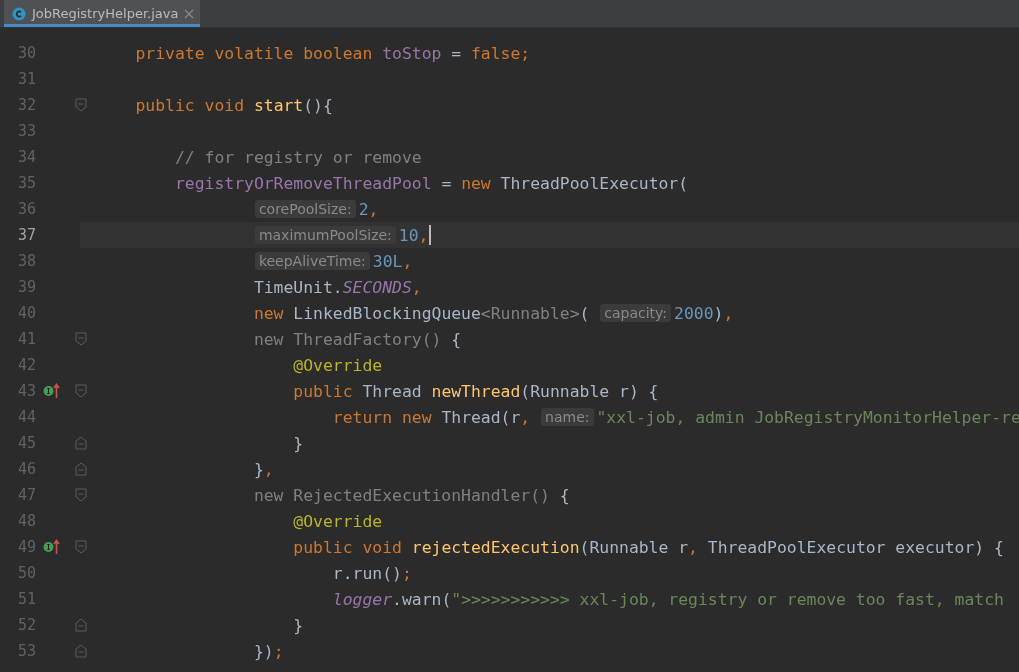 The image size is (1019, 672). Describe the element at coordinates (189, 13) in the screenshot. I see `close-icon` at that location.